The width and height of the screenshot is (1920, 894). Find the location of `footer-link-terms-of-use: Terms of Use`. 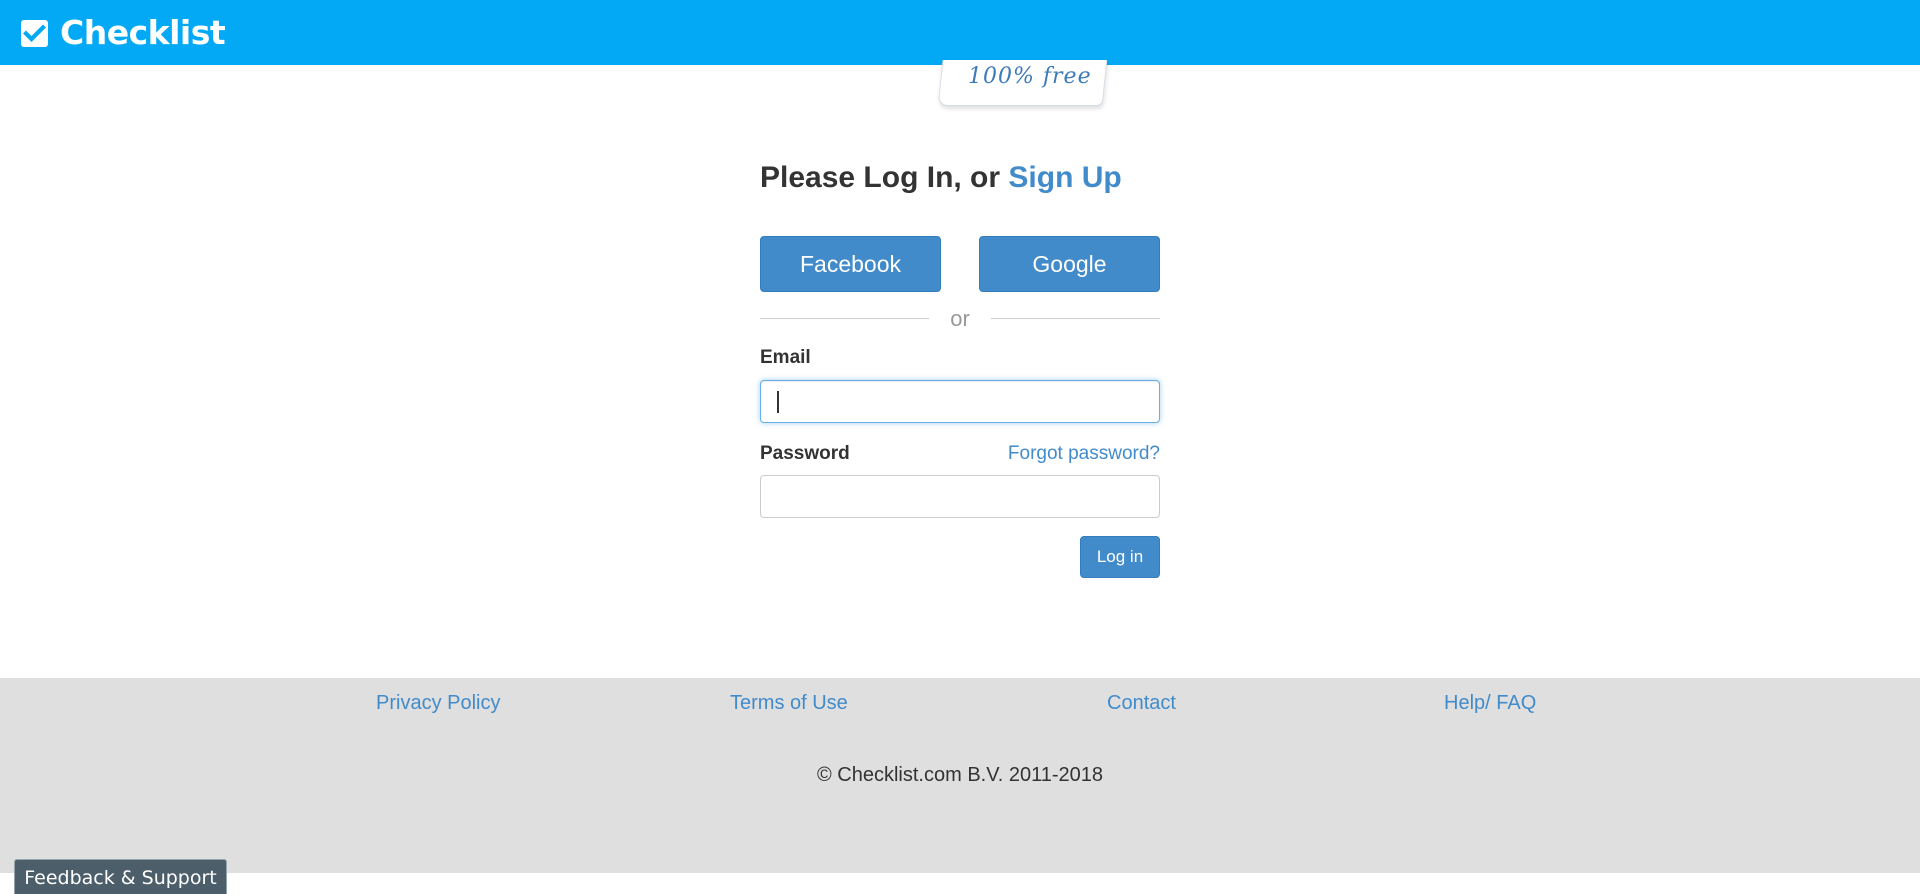

footer-link-terms-of-use: Terms of Use is located at coordinates (789, 703).